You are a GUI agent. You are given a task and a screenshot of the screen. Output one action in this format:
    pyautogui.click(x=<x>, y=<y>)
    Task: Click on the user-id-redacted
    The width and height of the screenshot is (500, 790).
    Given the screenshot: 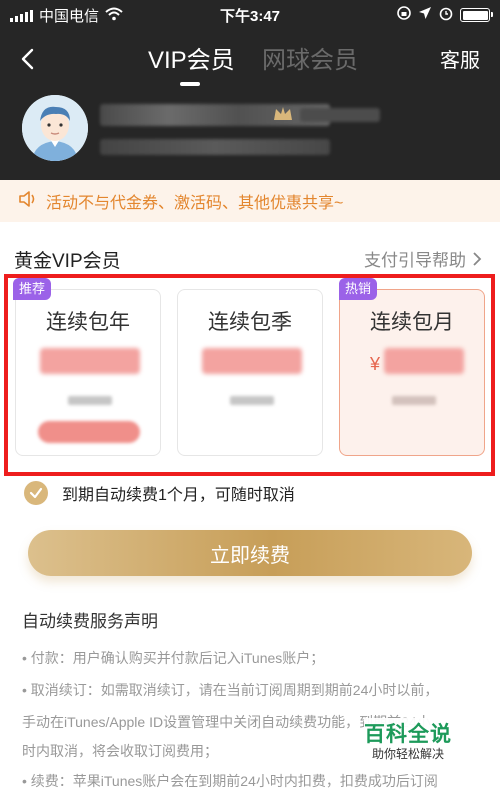 What is the action you would take?
    pyautogui.click(x=215, y=147)
    